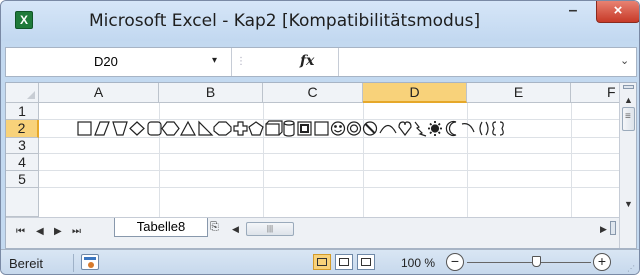 The width and height of the screenshot is (640, 275). I want to click on cube-shape-edge, so click(274, 128).